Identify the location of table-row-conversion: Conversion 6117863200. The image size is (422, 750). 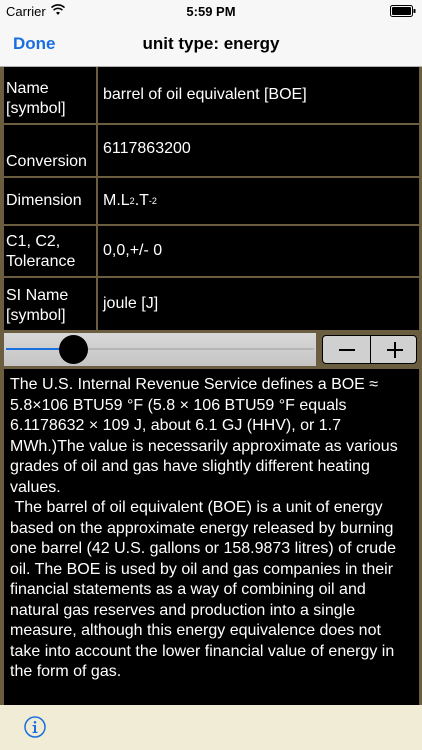
(211, 150).